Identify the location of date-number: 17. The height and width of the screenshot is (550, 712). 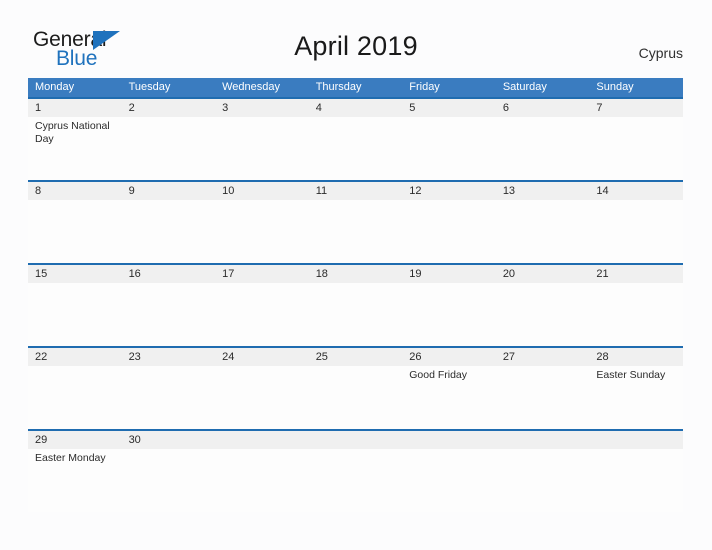
(262, 274).